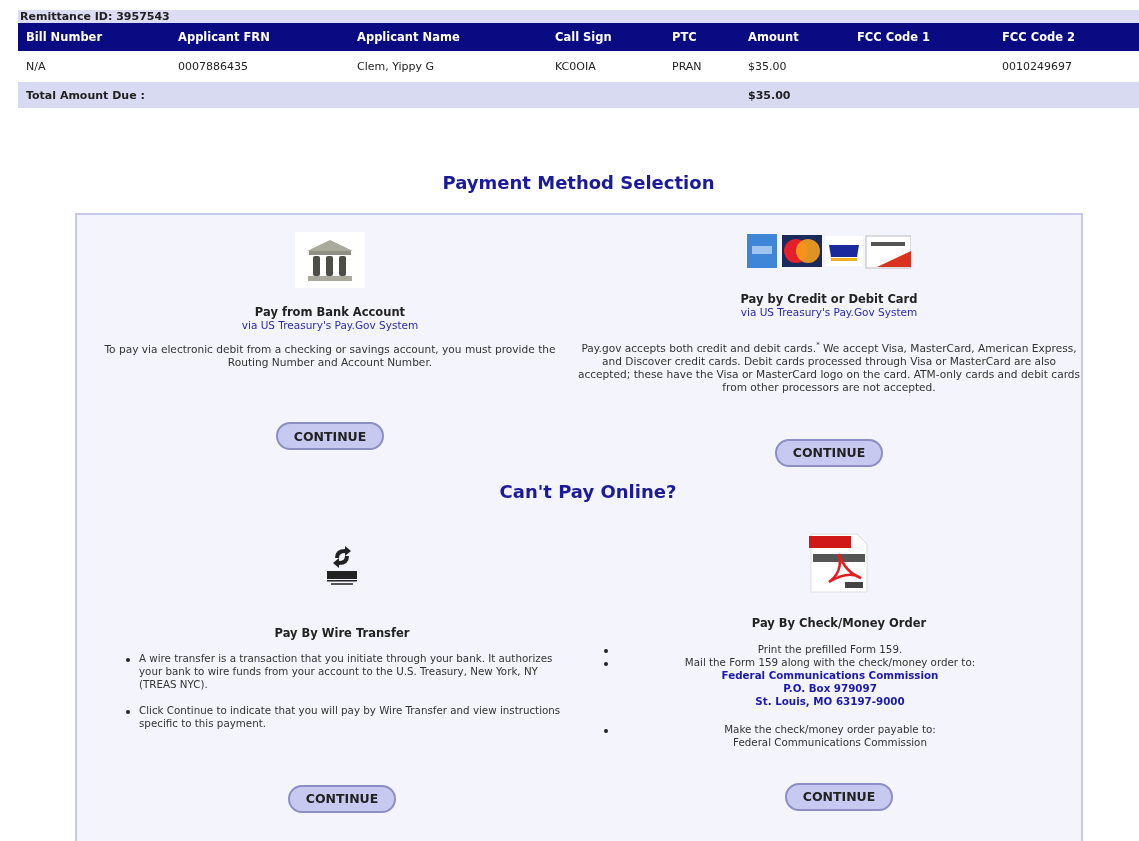 This screenshot has height=841, width=1139. What do you see at coordinates (830, 662) in the screenshot?
I see `instruction-text: Mail the Form 159 along with the check/money order to:` at bounding box center [830, 662].